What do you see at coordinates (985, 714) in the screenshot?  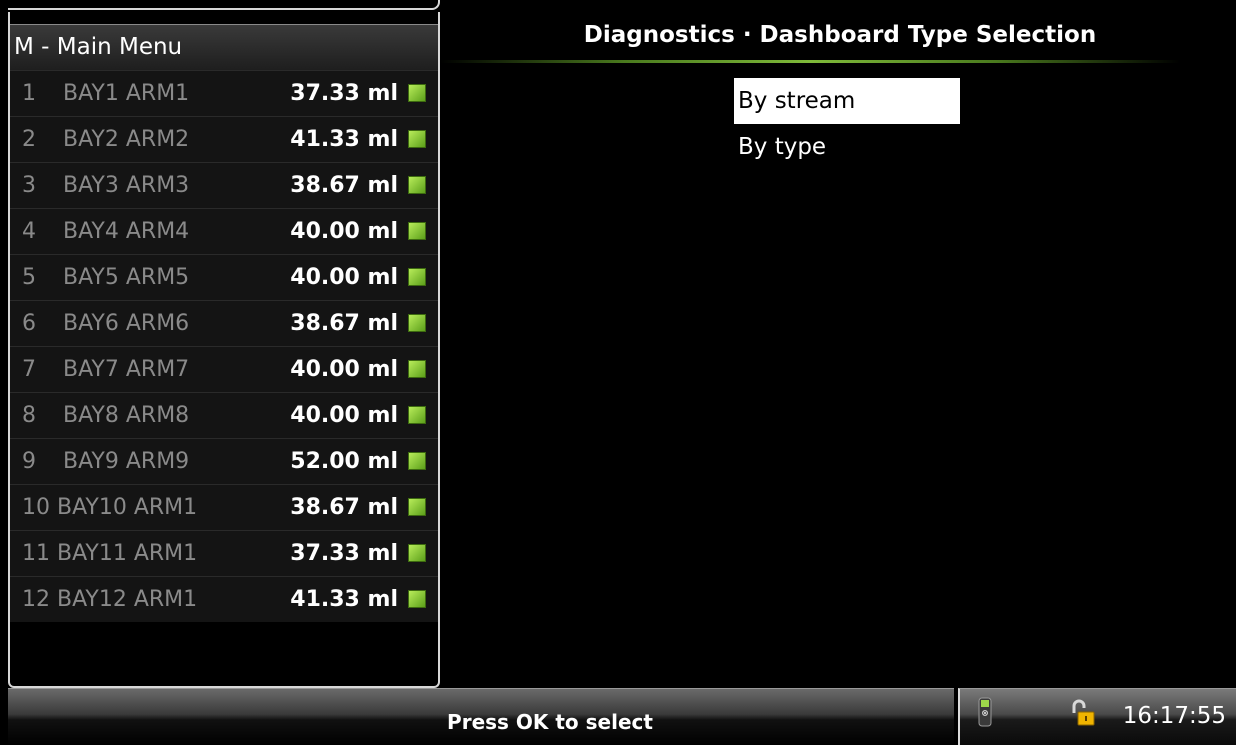 I see `handheld-device-icon` at bounding box center [985, 714].